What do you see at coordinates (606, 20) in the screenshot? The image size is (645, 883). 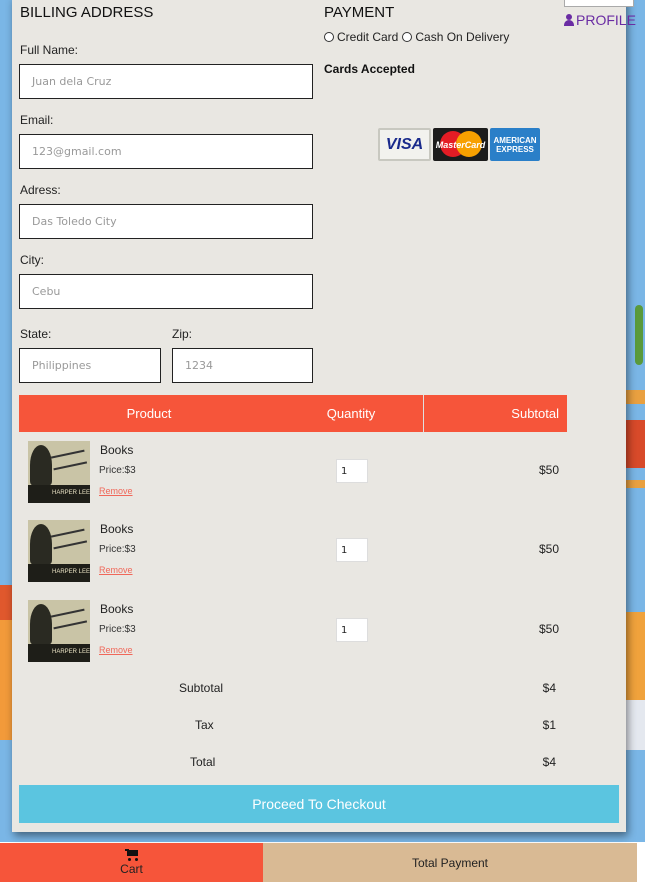 I see `profile-label: PROFILE` at bounding box center [606, 20].